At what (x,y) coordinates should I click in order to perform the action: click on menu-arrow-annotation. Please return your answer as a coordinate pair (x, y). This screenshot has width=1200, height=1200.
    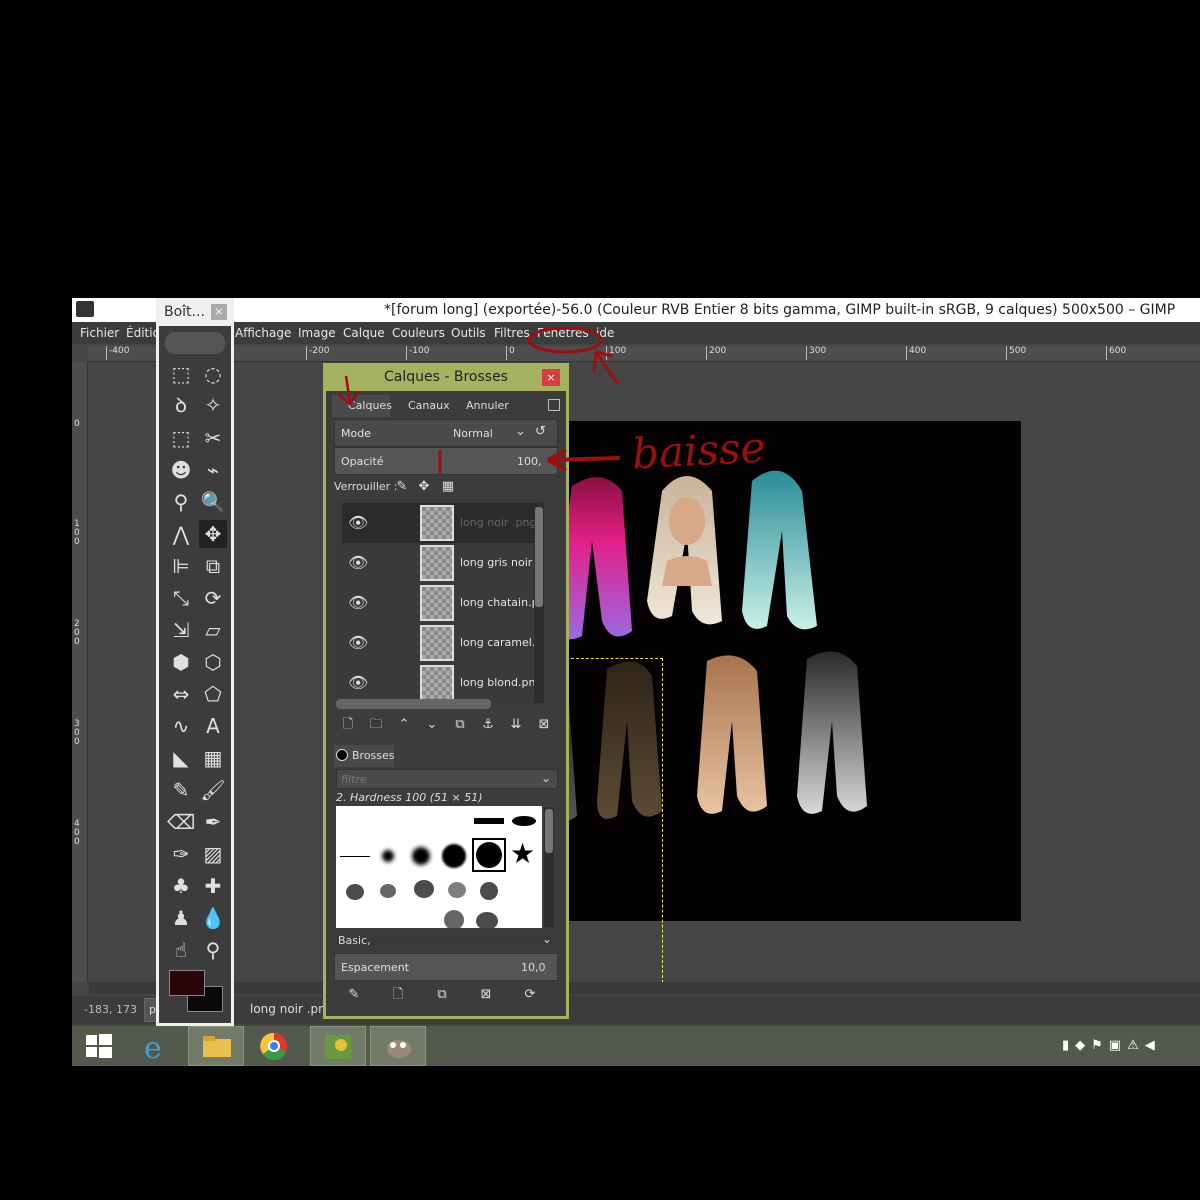
    Looking at the image, I should click on (606, 367).